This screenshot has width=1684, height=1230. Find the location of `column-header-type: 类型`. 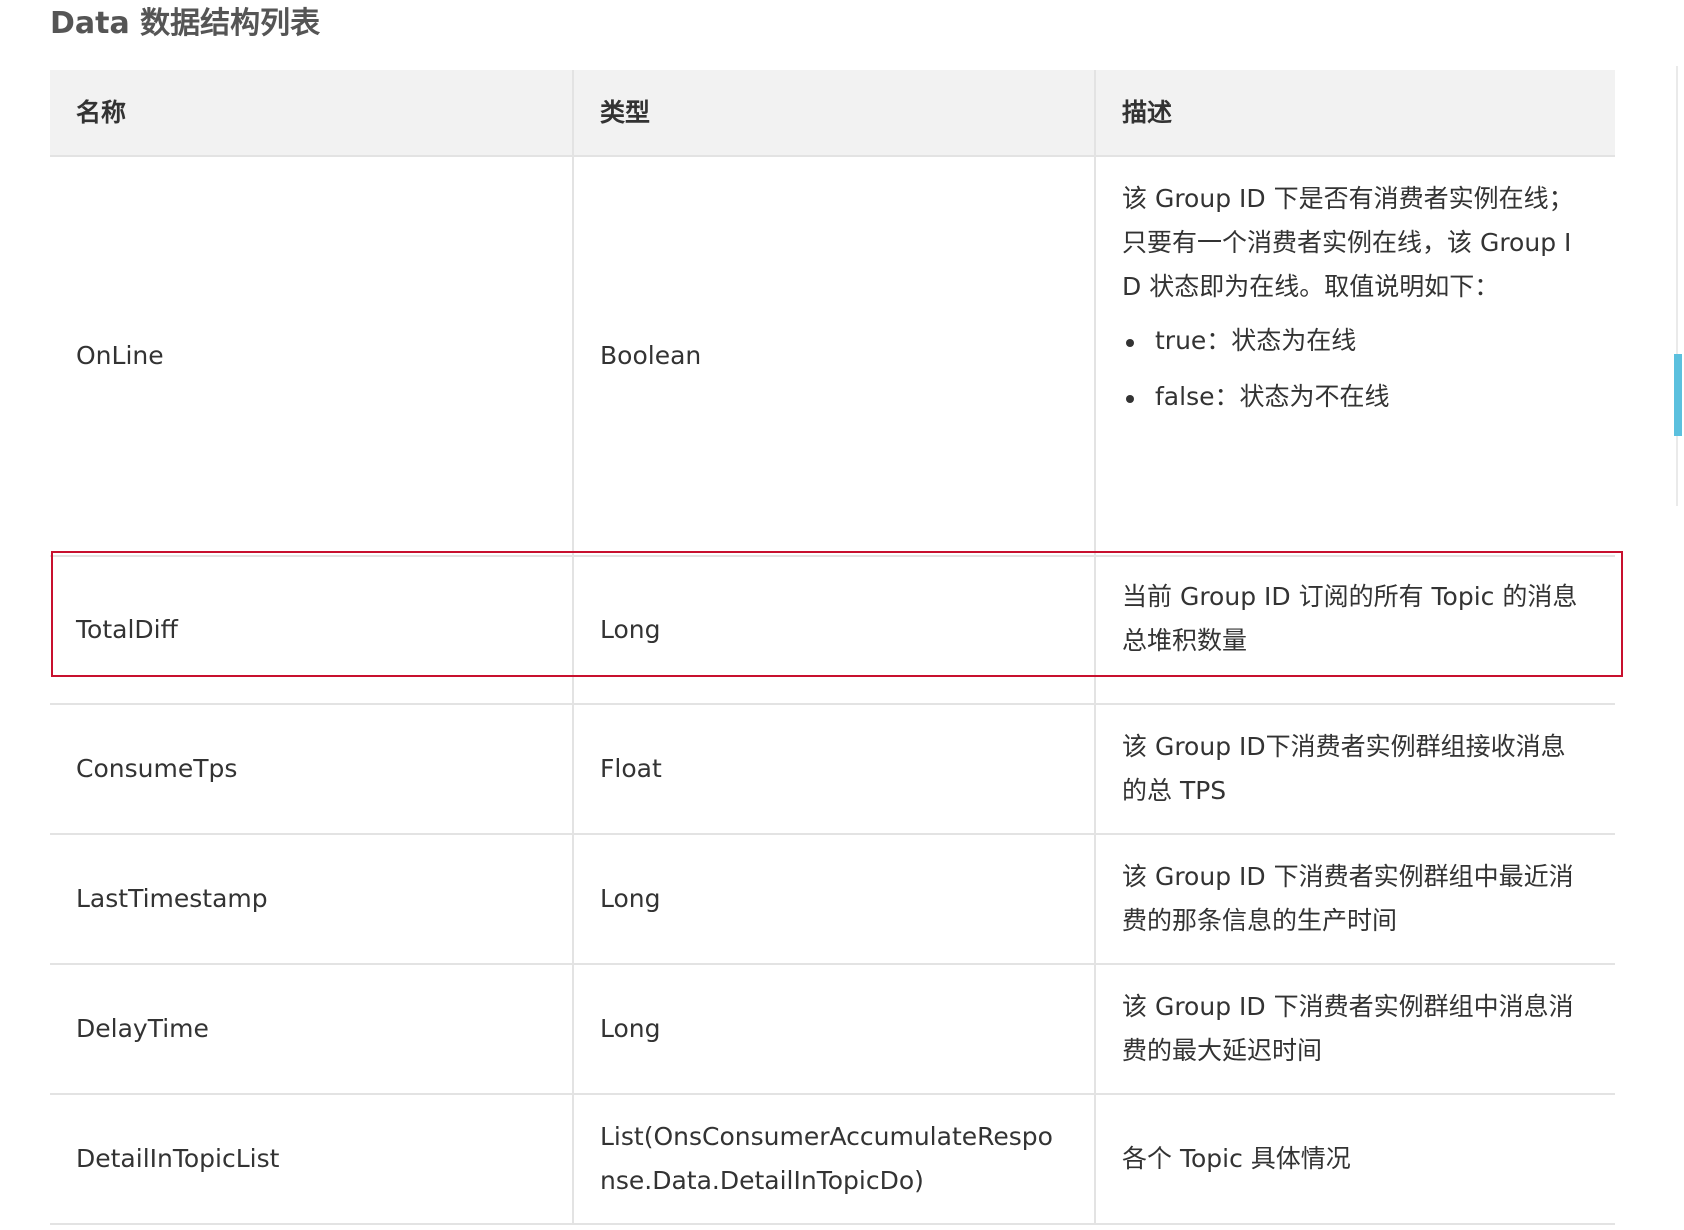

column-header-type: 类型 is located at coordinates (834, 113).